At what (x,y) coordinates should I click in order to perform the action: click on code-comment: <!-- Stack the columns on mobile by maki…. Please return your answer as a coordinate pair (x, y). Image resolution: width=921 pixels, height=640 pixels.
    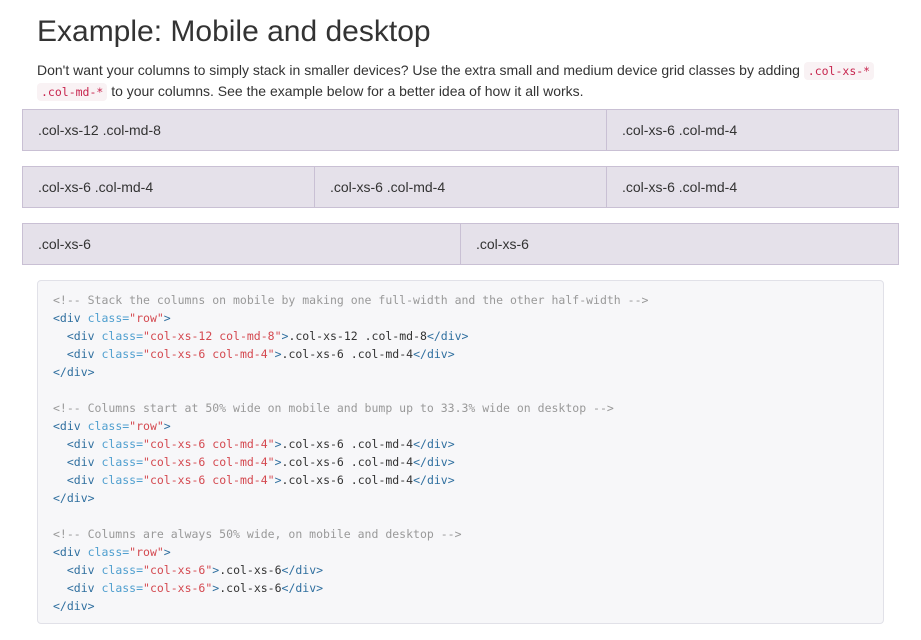
    Looking at the image, I should click on (351, 300).